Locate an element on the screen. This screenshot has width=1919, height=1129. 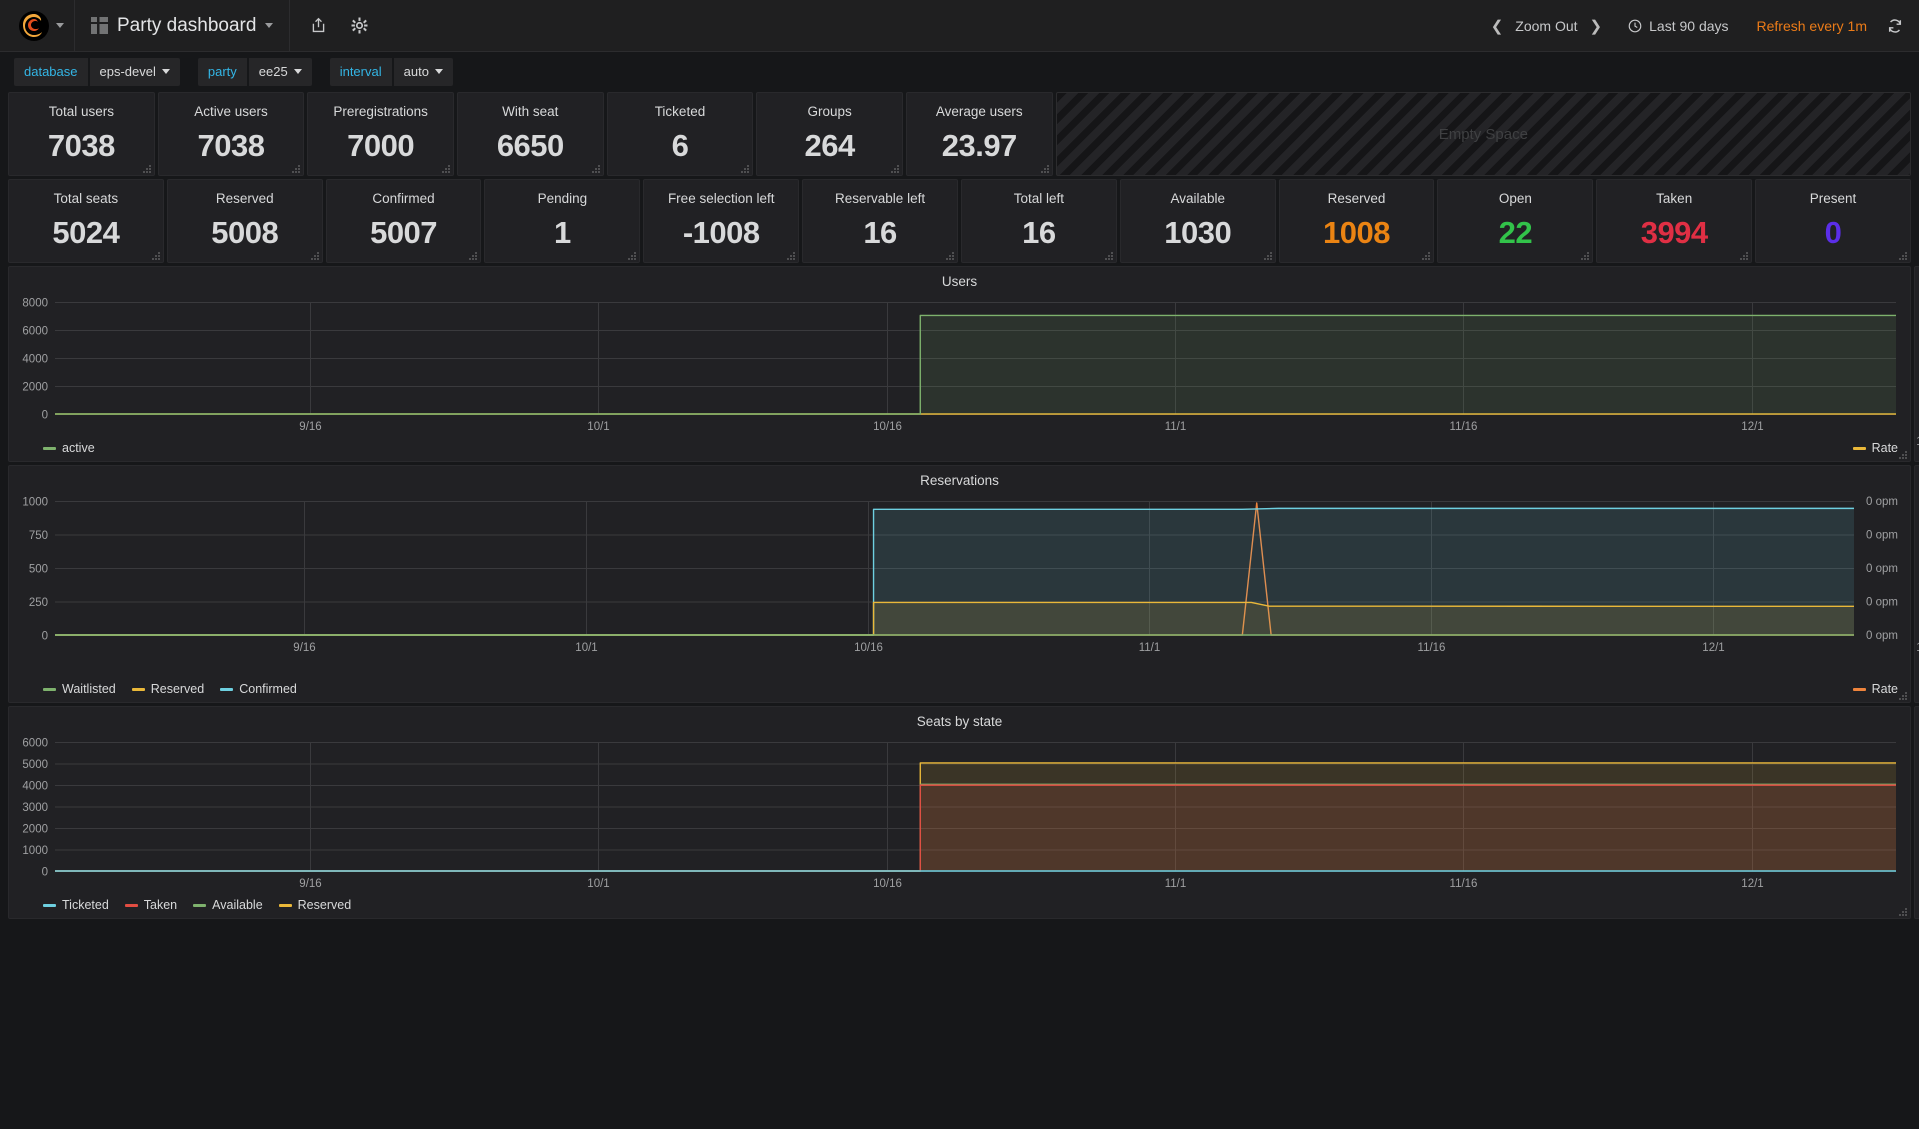
stat-panel-open: Open 22 is located at coordinates (1515, 221).